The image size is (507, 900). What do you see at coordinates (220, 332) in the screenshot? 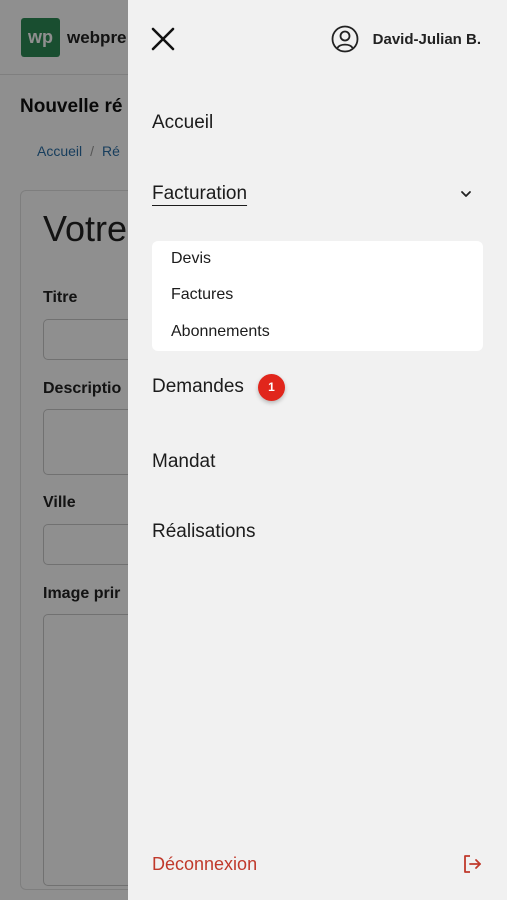
I see `submenu-item-abonnements: Abonnements` at bounding box center [220, 332].